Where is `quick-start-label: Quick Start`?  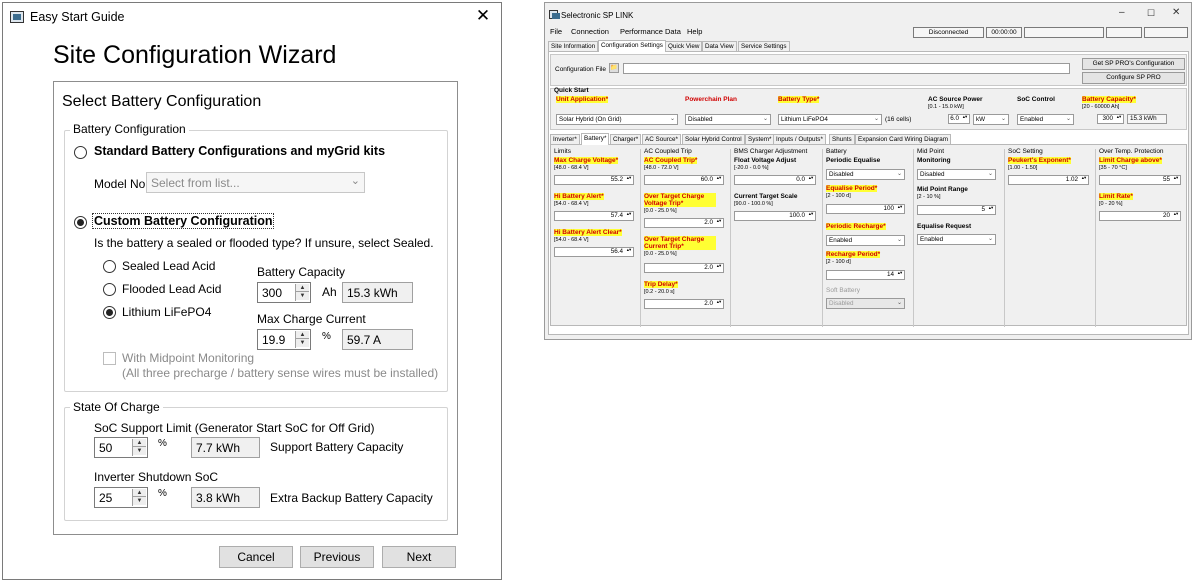 quick-start-label: Quick Start is located at coordinates (571, 90).